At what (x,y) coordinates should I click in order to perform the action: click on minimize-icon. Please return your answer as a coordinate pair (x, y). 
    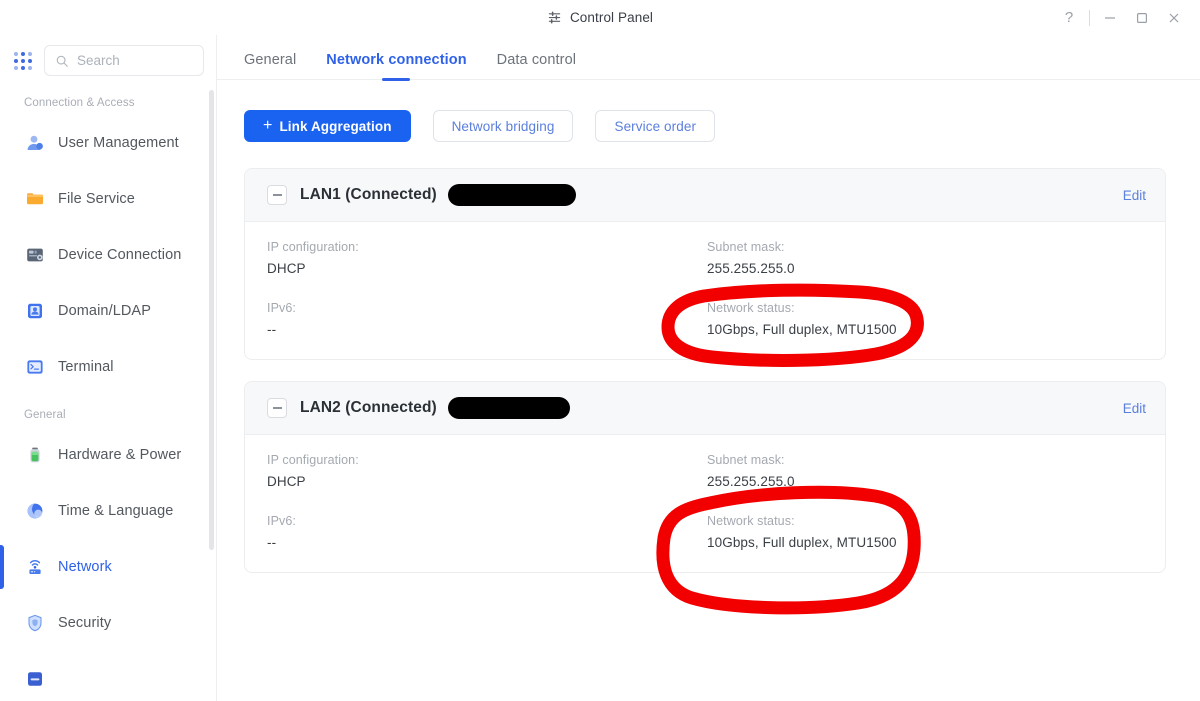
    Looking at the image, I should click on (1110, 17).